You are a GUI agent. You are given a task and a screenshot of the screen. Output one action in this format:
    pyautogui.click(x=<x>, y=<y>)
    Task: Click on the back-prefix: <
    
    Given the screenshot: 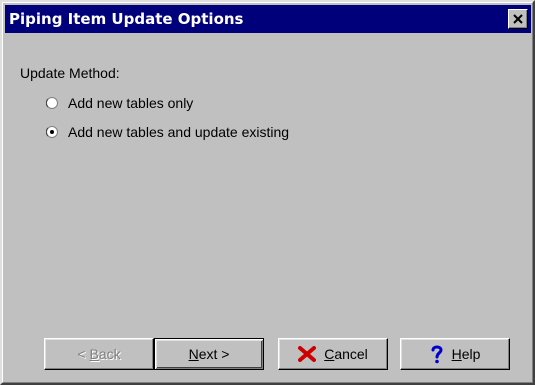 What is the action you would take?
    pyautogui.click(x=83, y=354)
    